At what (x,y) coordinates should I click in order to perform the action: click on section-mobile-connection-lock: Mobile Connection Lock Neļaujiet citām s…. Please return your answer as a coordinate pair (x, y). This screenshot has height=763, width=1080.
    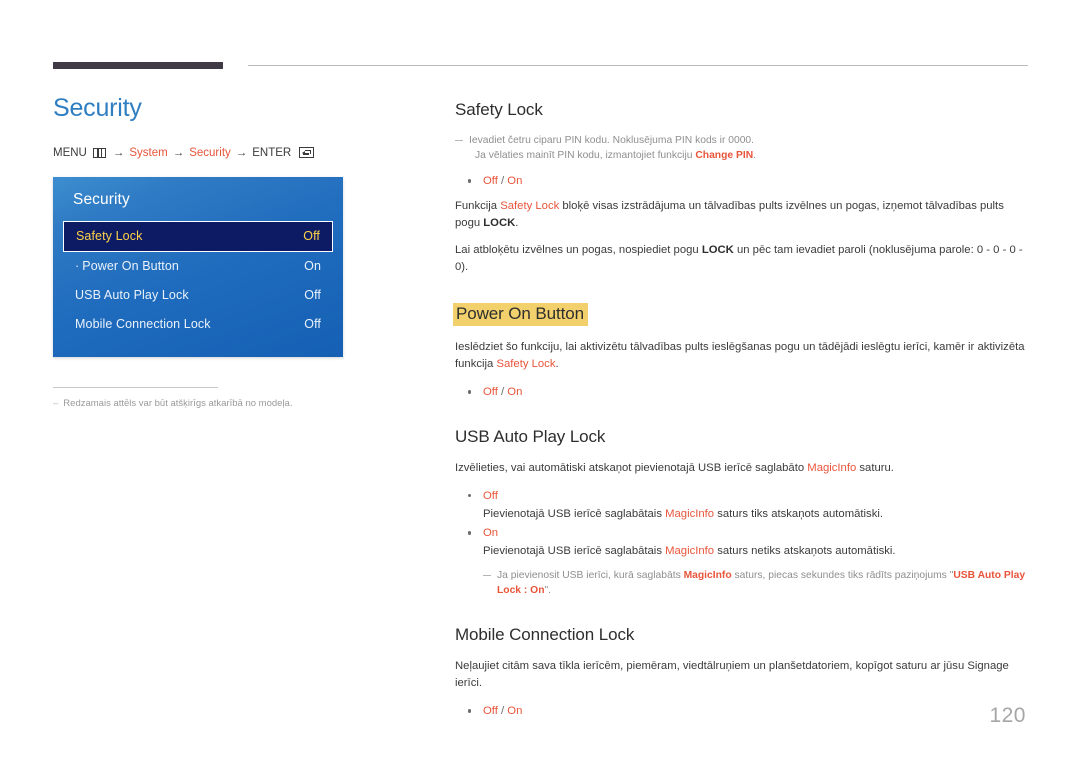
    Looking at the image, I should click on (742, 672).